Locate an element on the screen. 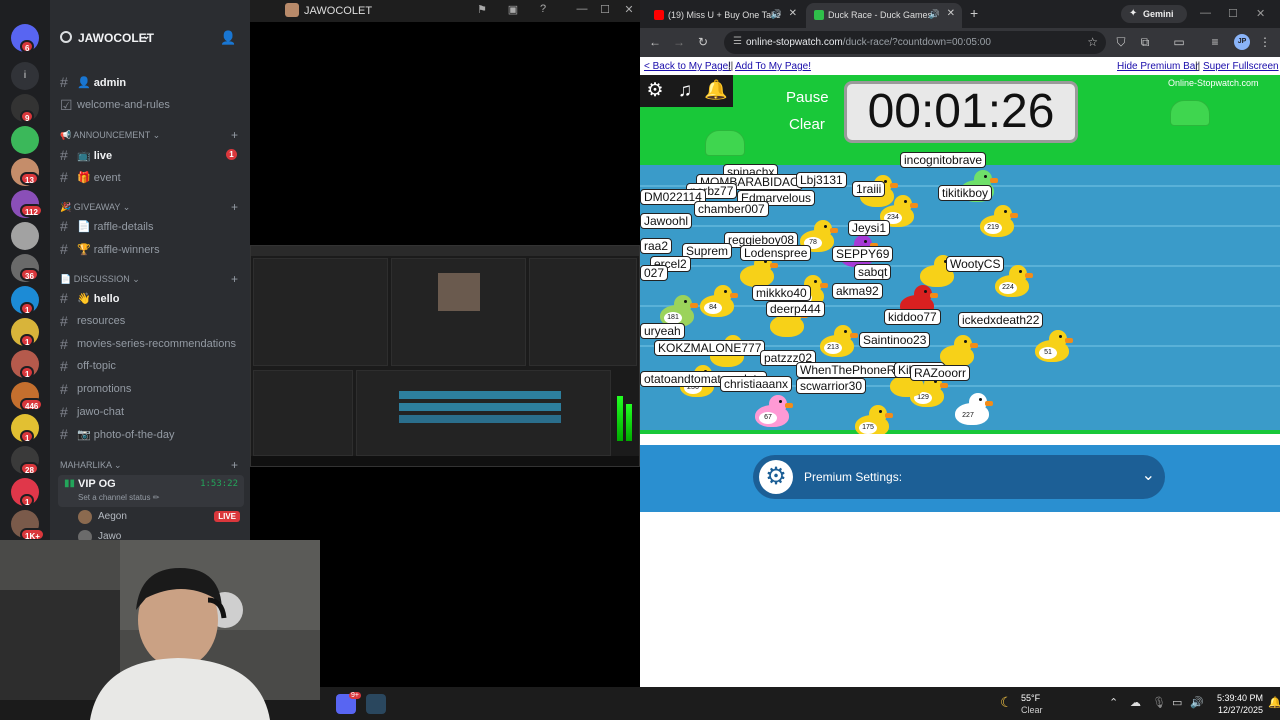 The image size is (1280, 720). music-icon: ♫ is located at coordinates (685, 91).